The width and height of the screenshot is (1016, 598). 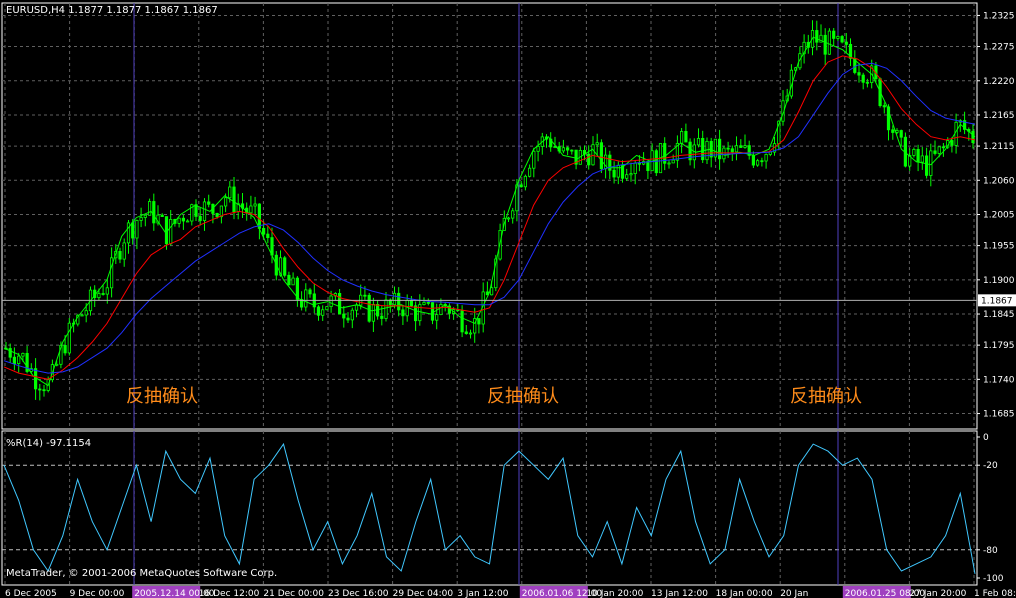 I want to click on time-label: 27 Jan 20:00, so click(x=937, y=593).